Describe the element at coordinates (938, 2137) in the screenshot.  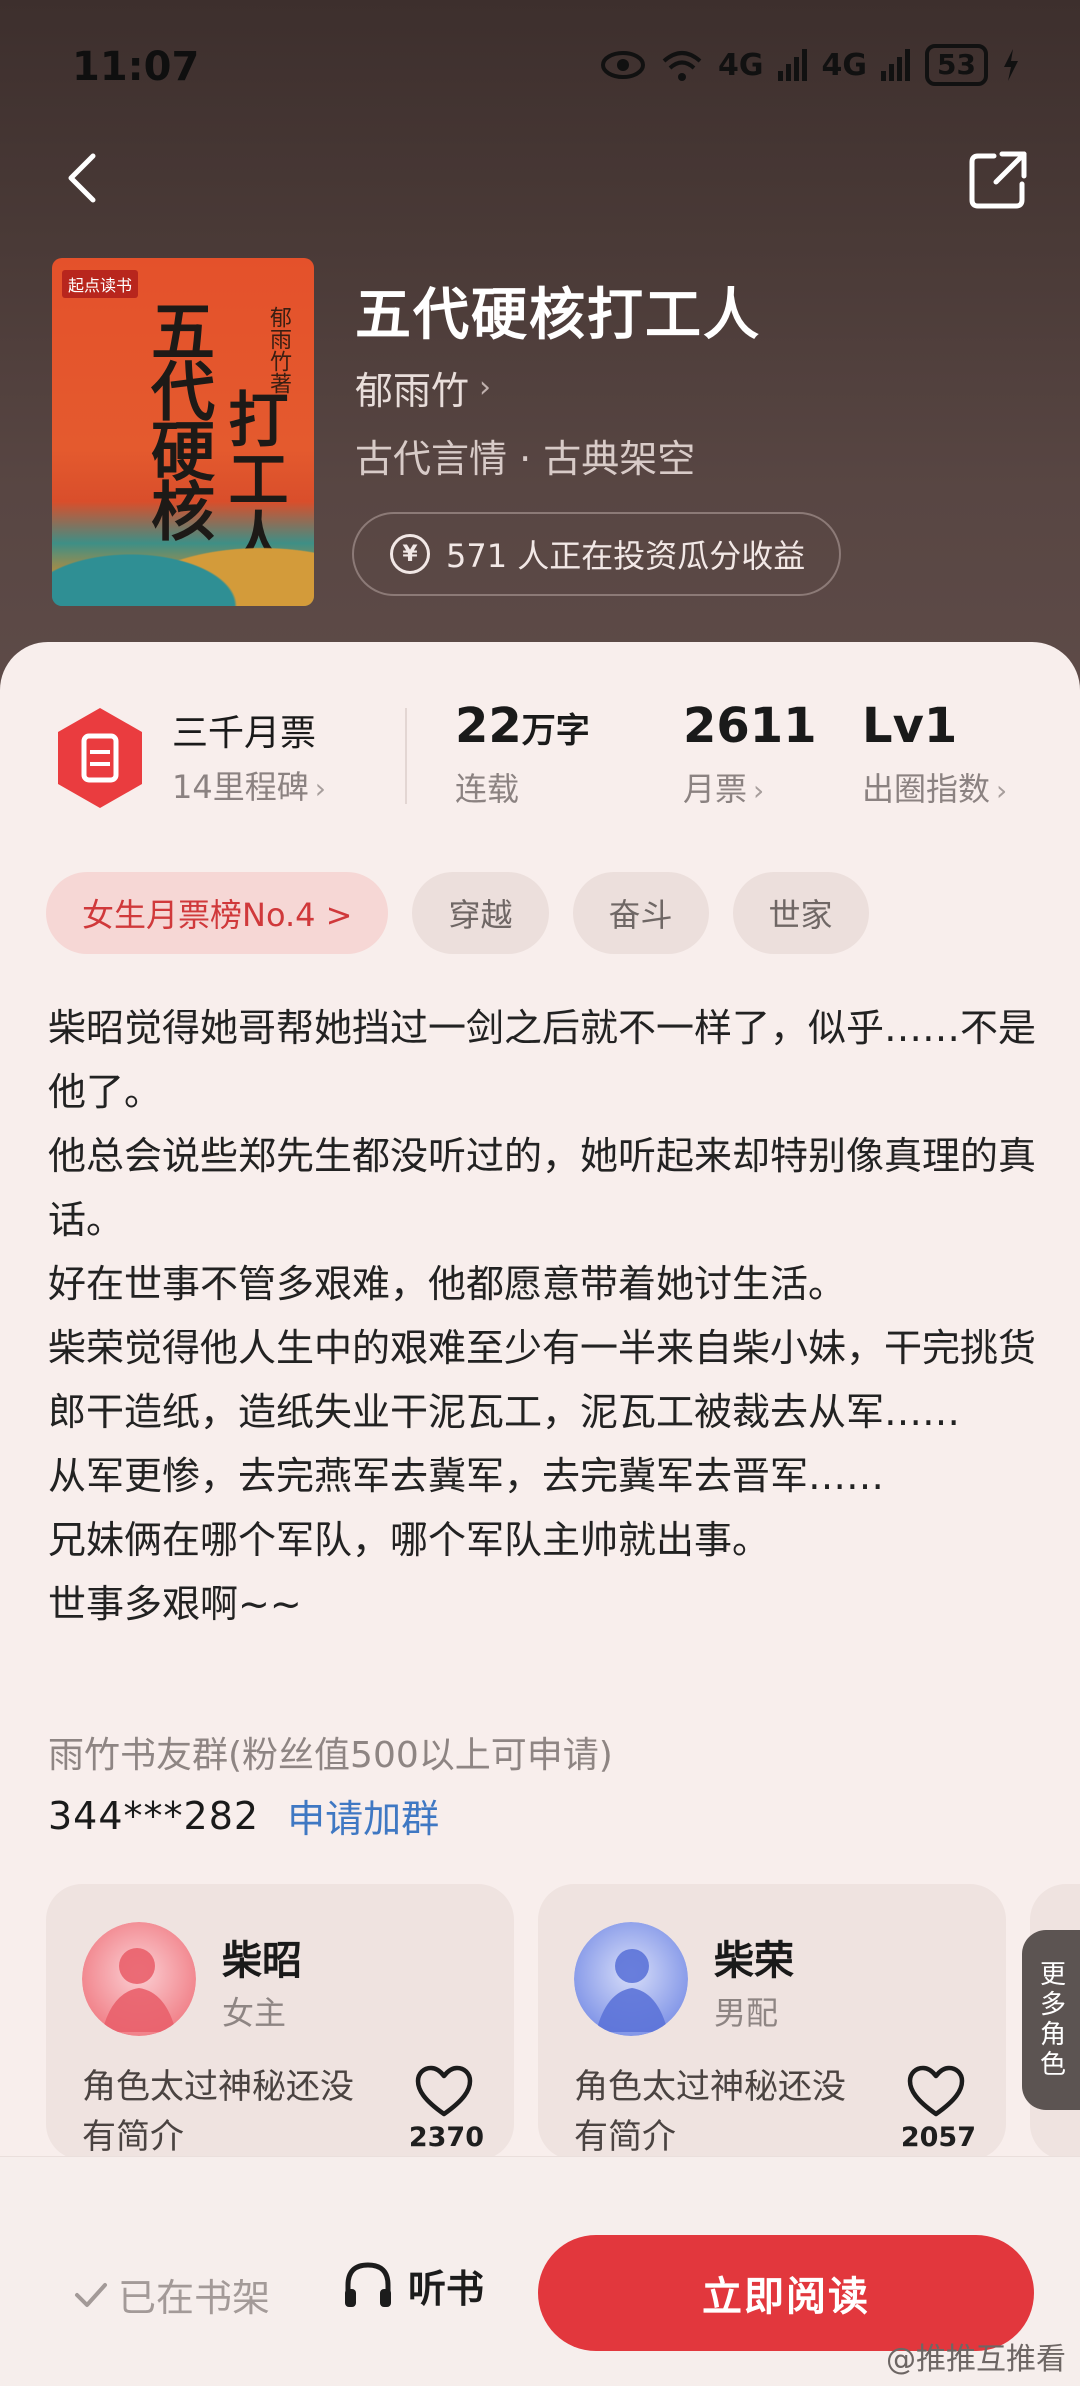
I see `role-likes: 2057` at that location.